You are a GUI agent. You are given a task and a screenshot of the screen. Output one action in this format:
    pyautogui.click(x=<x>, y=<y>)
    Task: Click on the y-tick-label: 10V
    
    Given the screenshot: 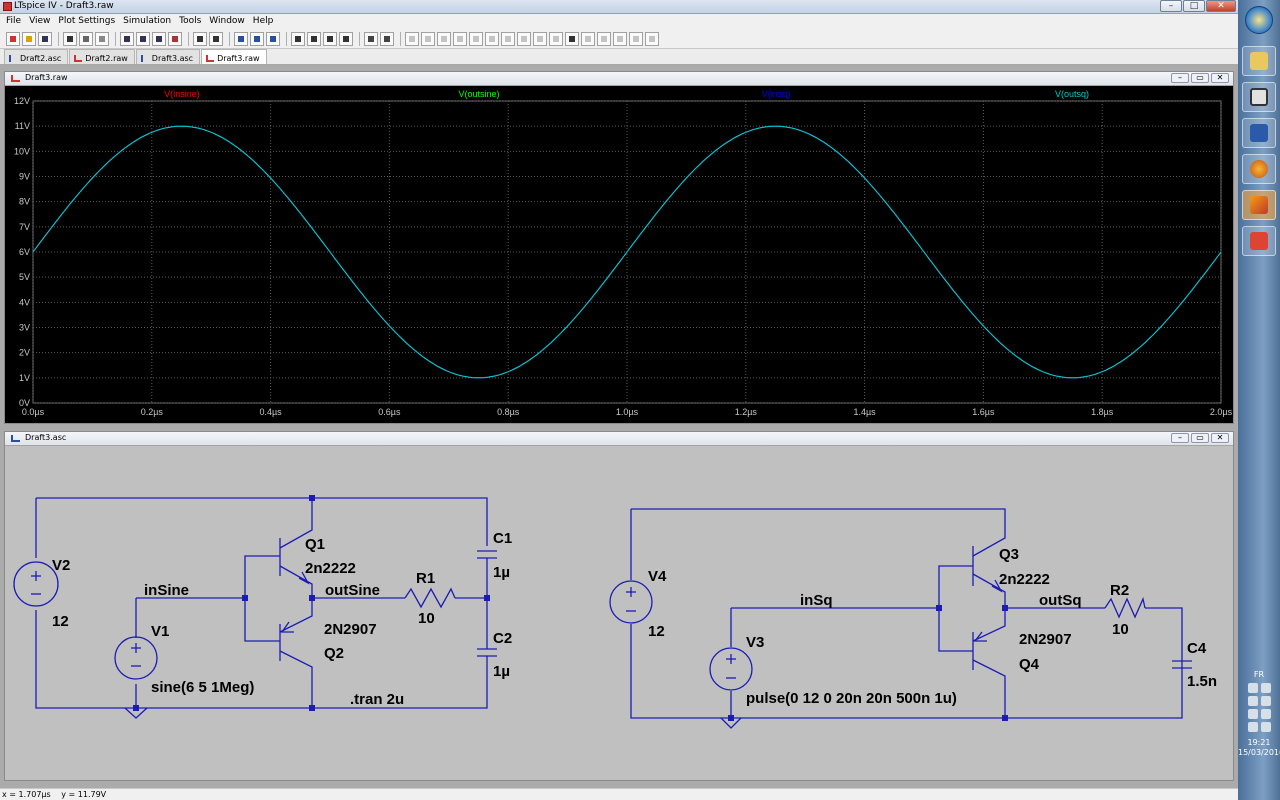 What is the action you would take?
    pyautogui.click(x=22, y=151)
    